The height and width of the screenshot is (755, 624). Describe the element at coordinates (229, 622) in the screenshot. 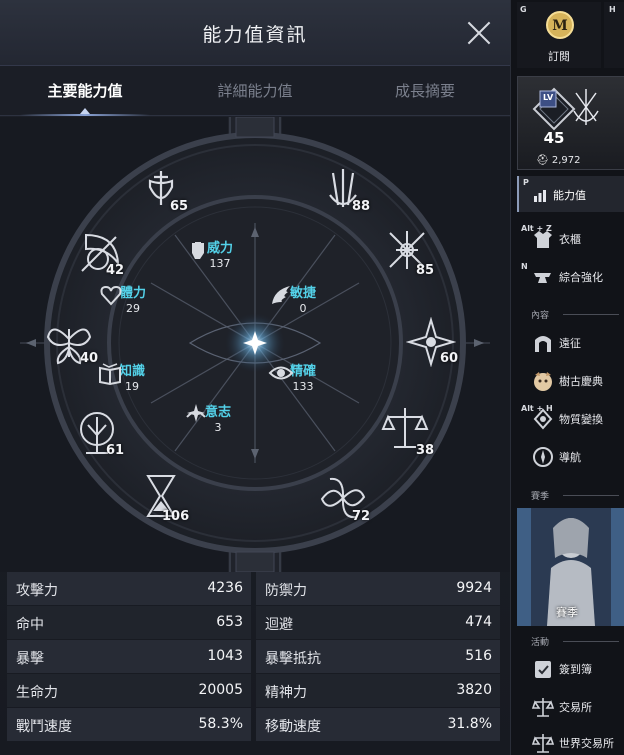

I see `stat-value: 653` at that location.